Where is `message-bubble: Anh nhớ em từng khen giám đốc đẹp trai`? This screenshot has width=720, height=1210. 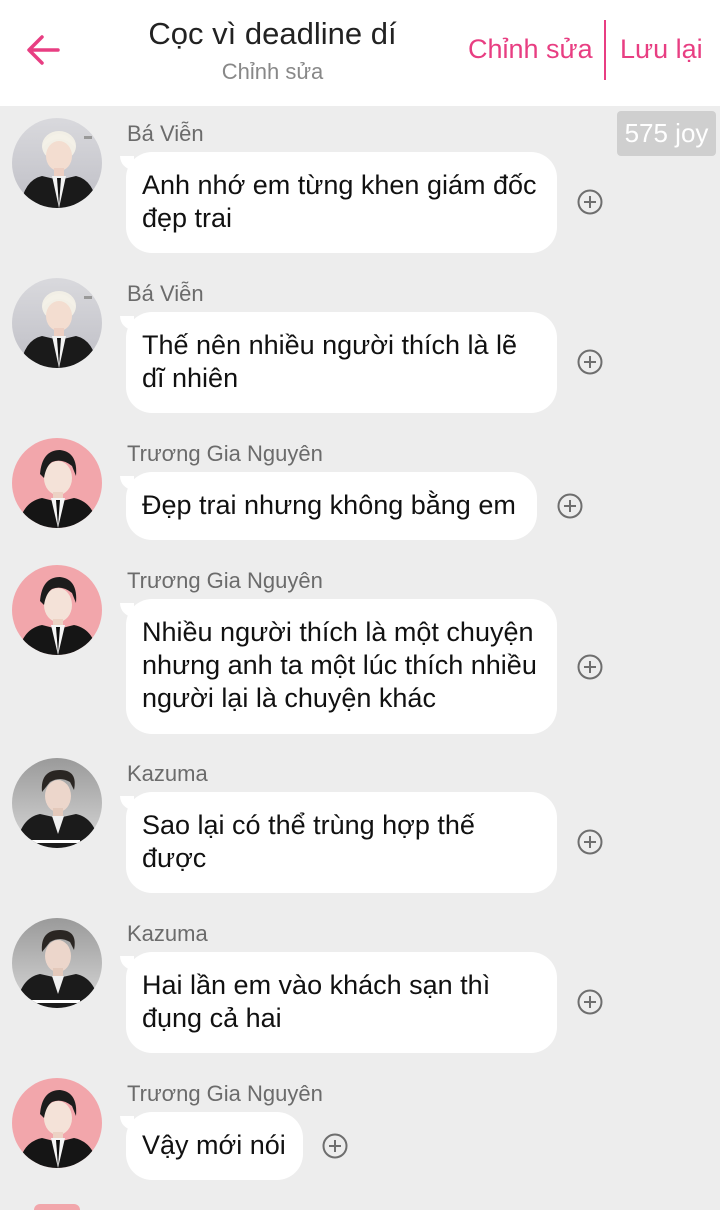
message-bubble: Anh nhớ em từng khen giám đốc đẹp trai is located at coordinates (338, 202).